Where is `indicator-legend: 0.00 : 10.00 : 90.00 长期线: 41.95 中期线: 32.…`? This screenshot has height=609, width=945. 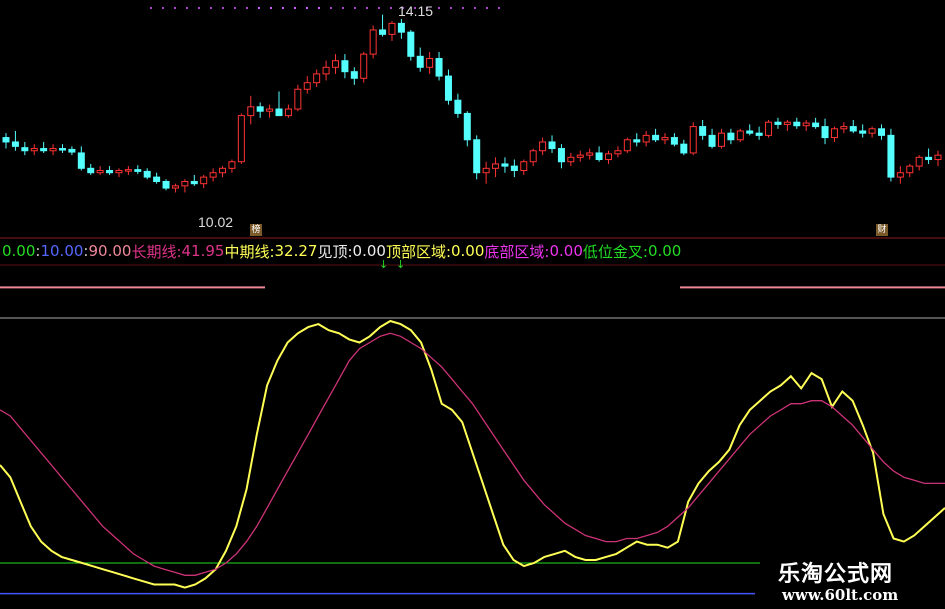
indicator-legend: 0.00 : 10.00 : 90.00 长期线: 41.95 中期线: 32.… is located at coordinates (341, 251).